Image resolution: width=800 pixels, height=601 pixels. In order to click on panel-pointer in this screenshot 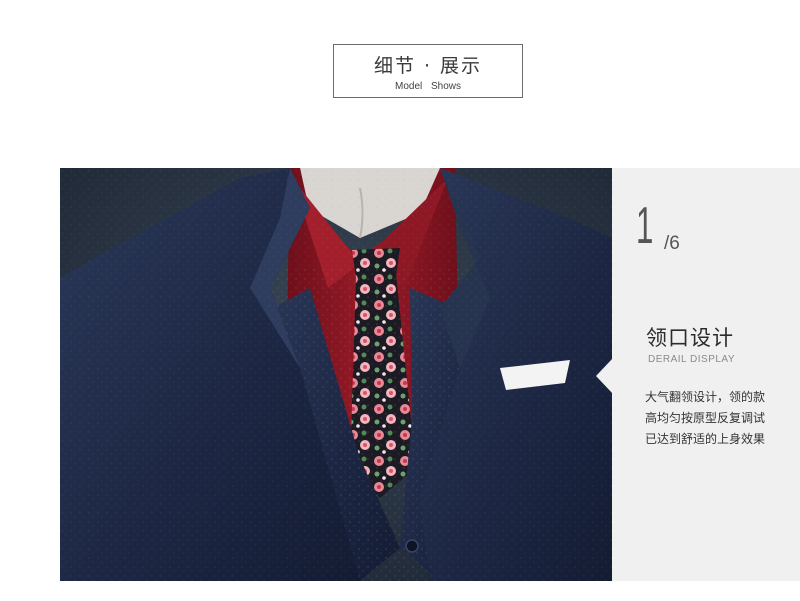, I will do `click(604, 376)`.